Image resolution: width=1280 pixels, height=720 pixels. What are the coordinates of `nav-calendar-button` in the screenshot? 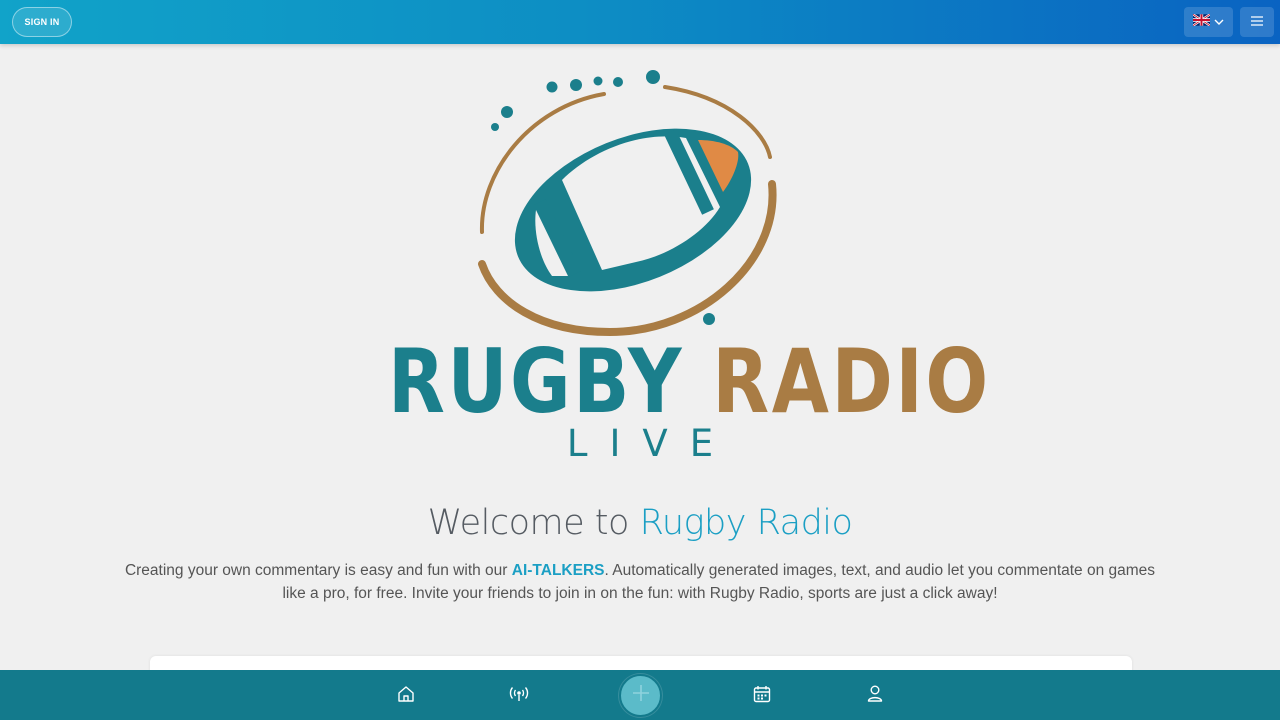 It's located at (762, 696).